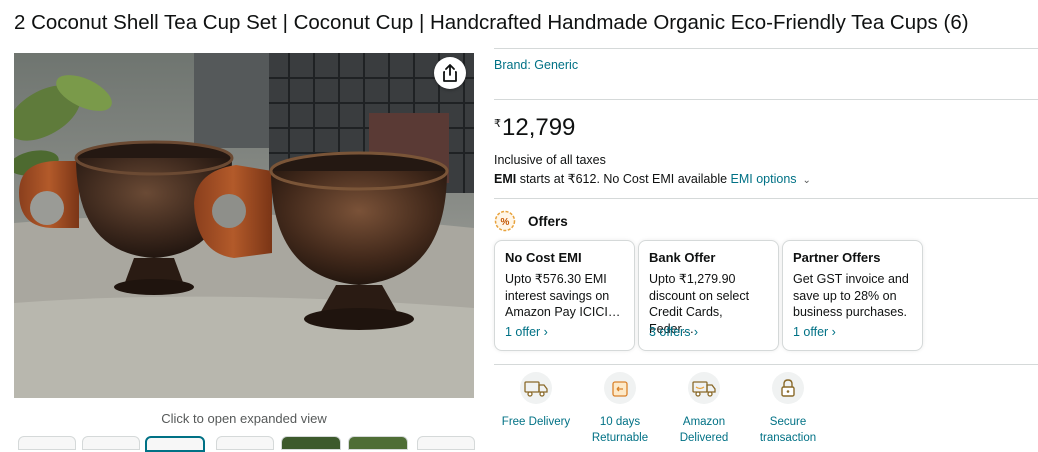 The height and width of the screenshot is (452, 1038). I want to click on share-button, so click(450, 73).